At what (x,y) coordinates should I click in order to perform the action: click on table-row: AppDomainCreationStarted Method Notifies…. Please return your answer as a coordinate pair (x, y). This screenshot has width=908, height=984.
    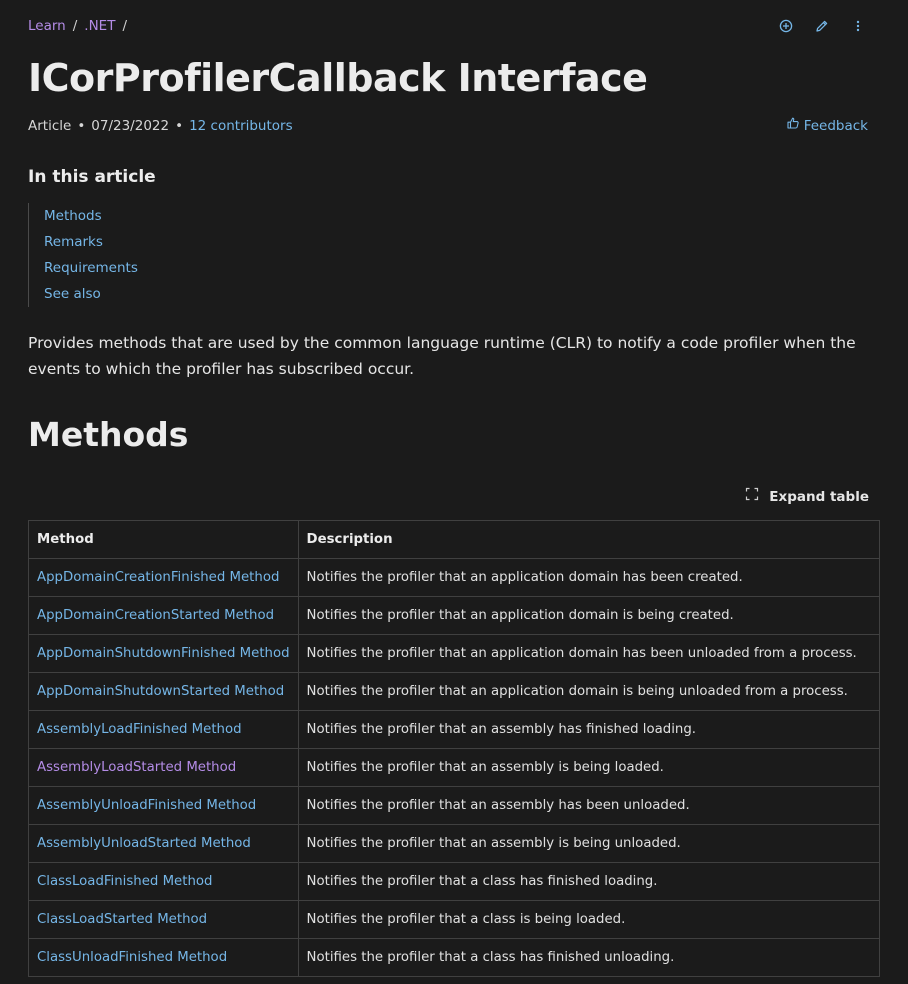
    Looking at the image, I should click on (454, 615).